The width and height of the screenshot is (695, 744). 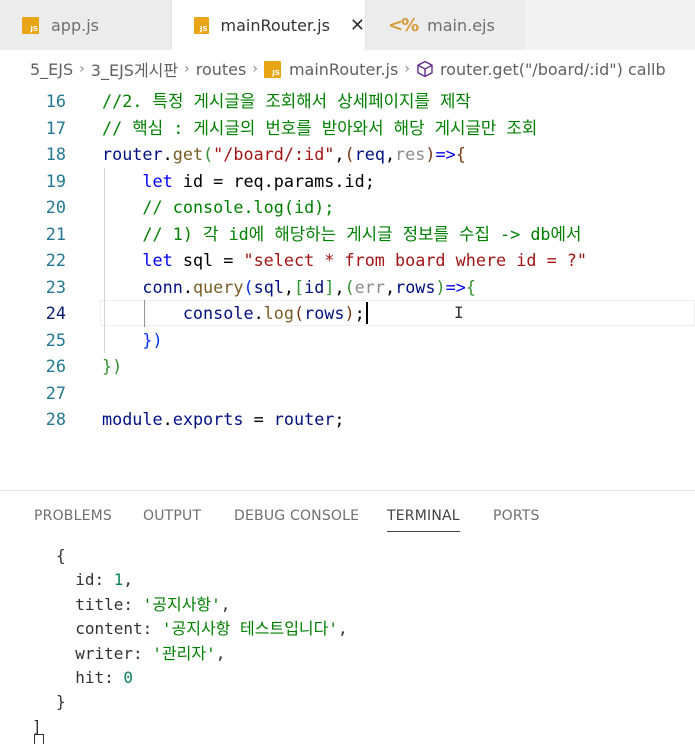 I want to click on breadcrumb-item: router.get("/board/:id") callb, so click(x=553, y=69).